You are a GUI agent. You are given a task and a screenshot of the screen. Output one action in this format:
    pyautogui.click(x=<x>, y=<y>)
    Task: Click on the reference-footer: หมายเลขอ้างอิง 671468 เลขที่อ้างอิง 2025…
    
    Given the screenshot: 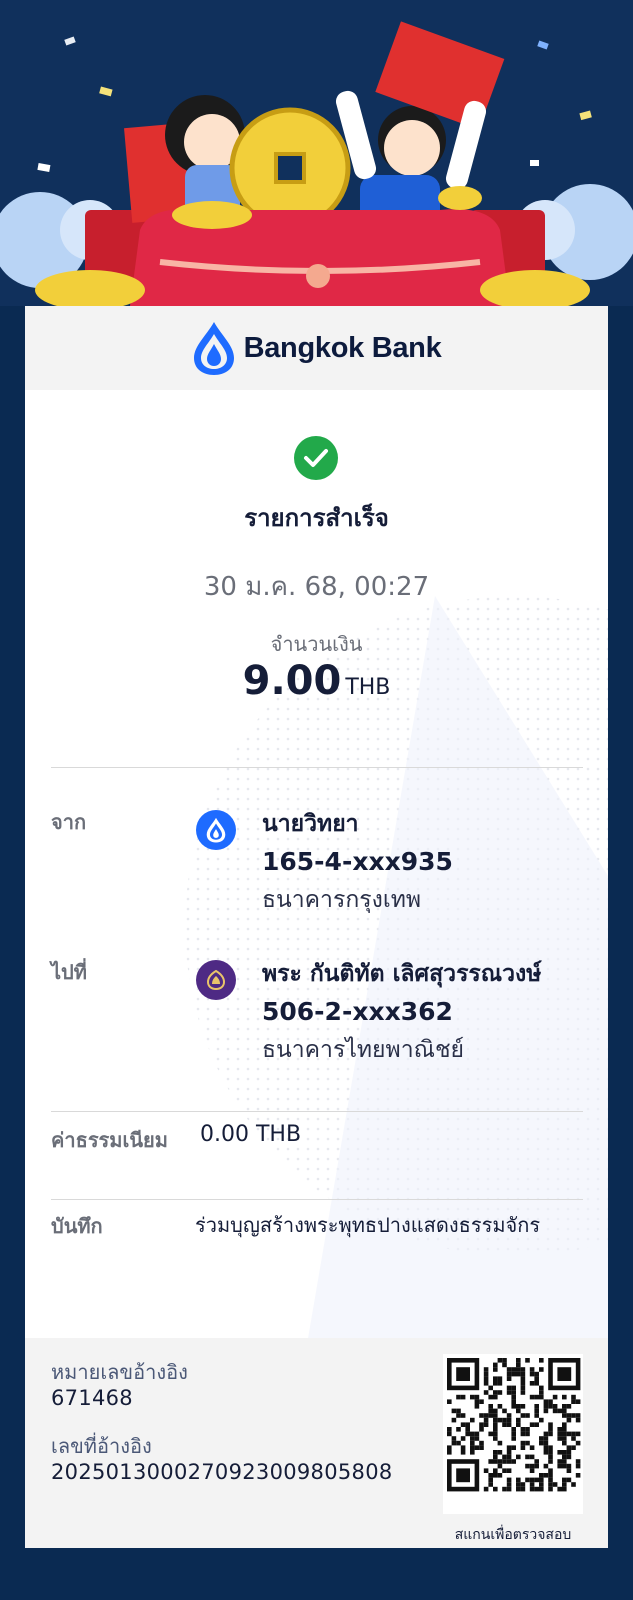 What is the action you would take?
    pyautogui.click(x=316, y=1443)
    